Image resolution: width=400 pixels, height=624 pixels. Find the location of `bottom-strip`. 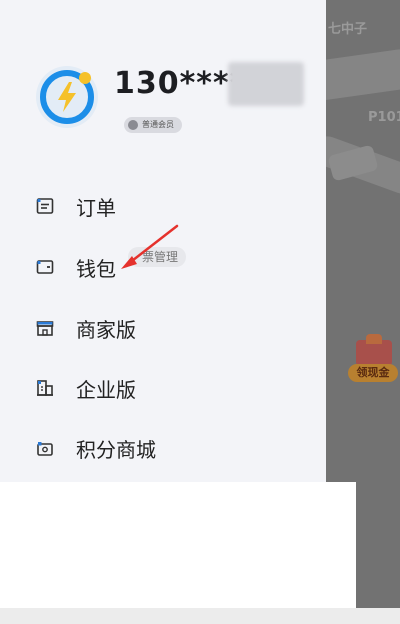

bottom-strip is located at coordinates (200, 616).